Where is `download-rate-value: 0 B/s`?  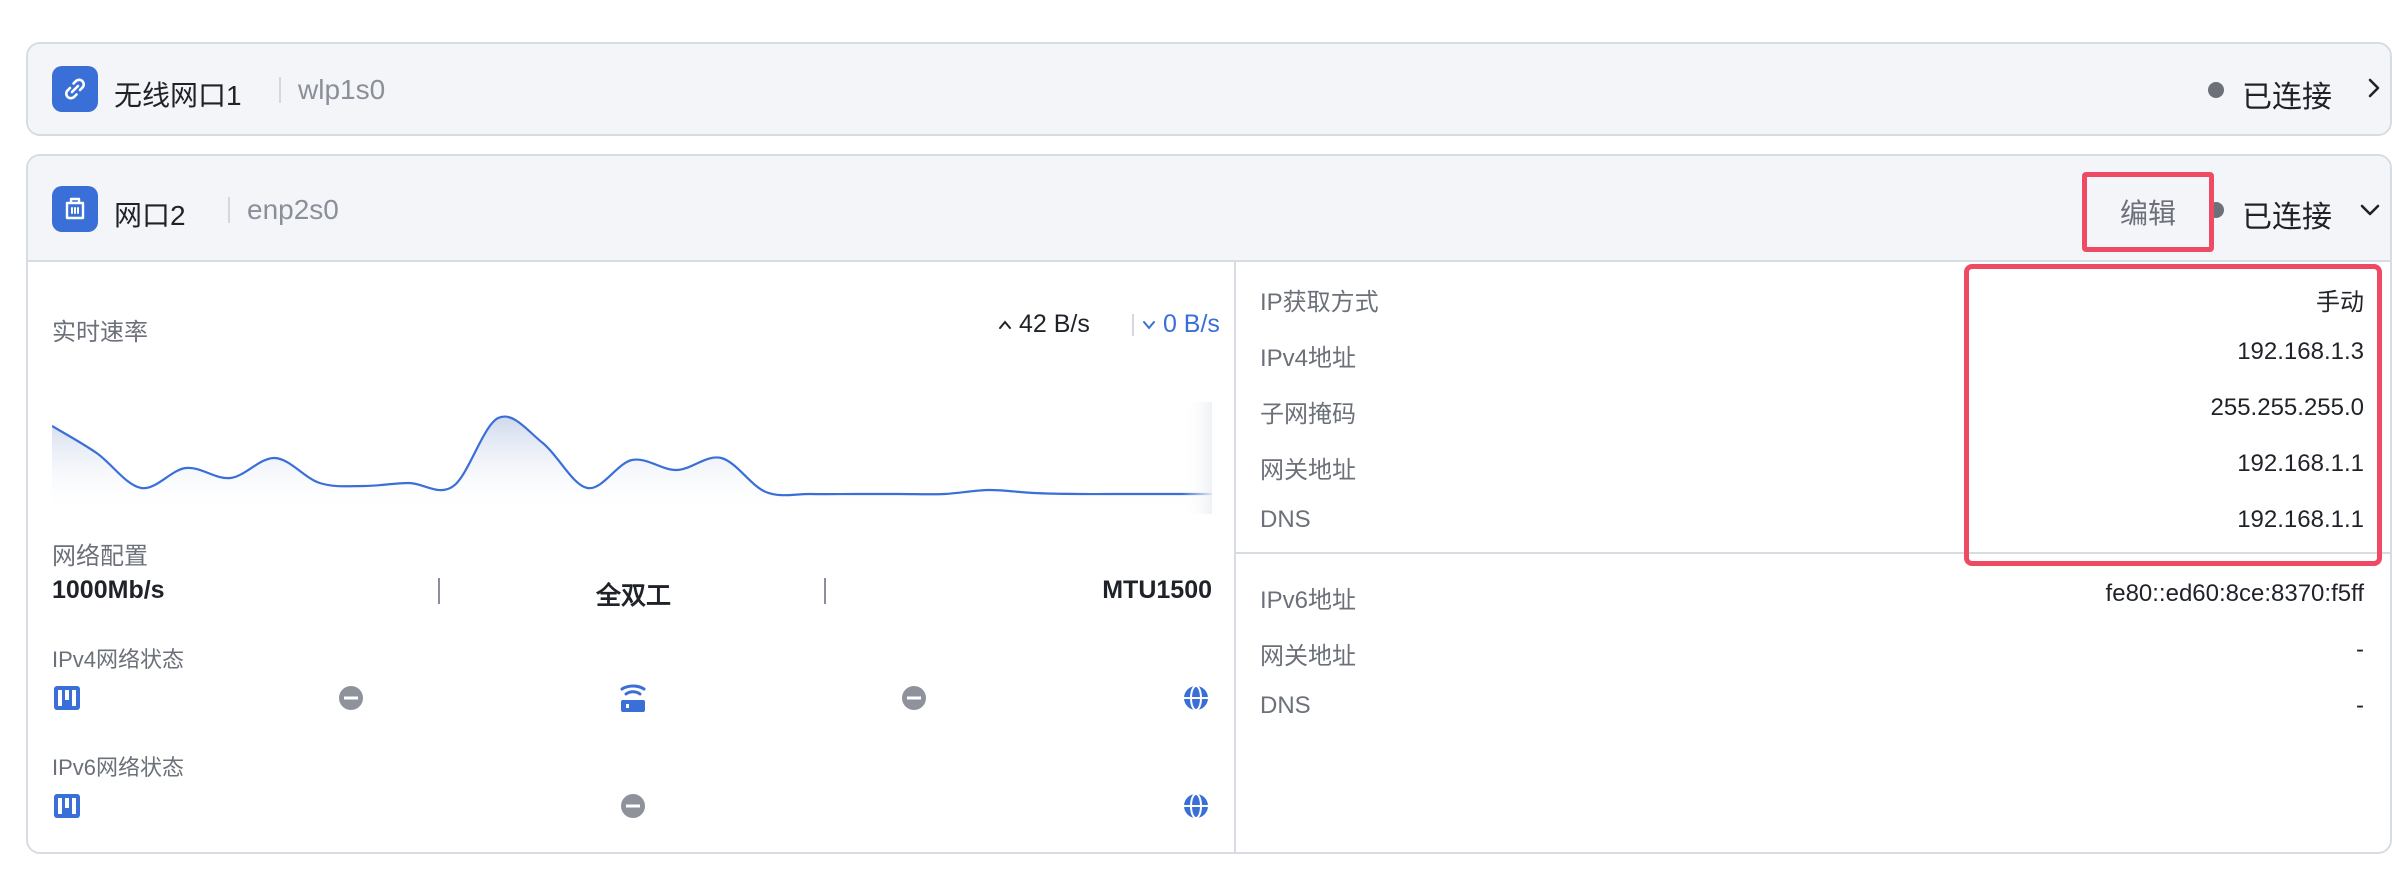
download-rate-value: 0 B/s is located at coordinates (1191, 324).